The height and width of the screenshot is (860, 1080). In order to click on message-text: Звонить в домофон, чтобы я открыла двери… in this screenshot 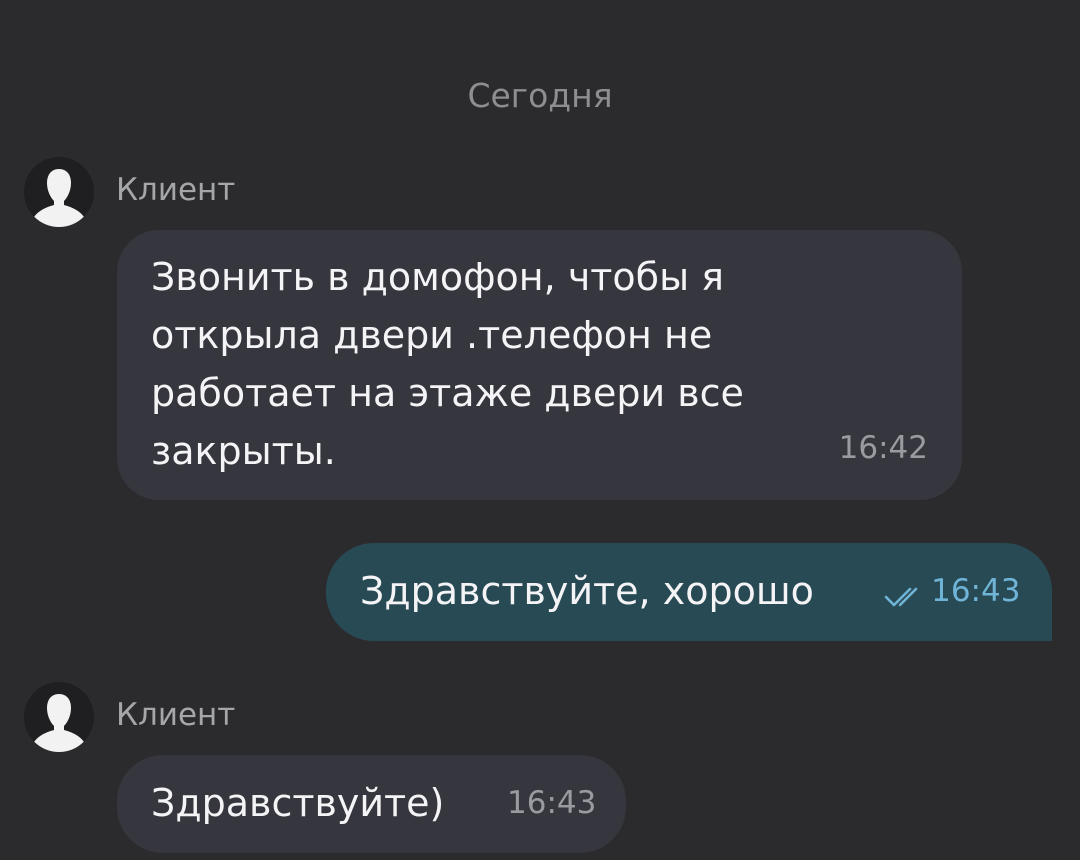, I will do `click(447, 364)`.